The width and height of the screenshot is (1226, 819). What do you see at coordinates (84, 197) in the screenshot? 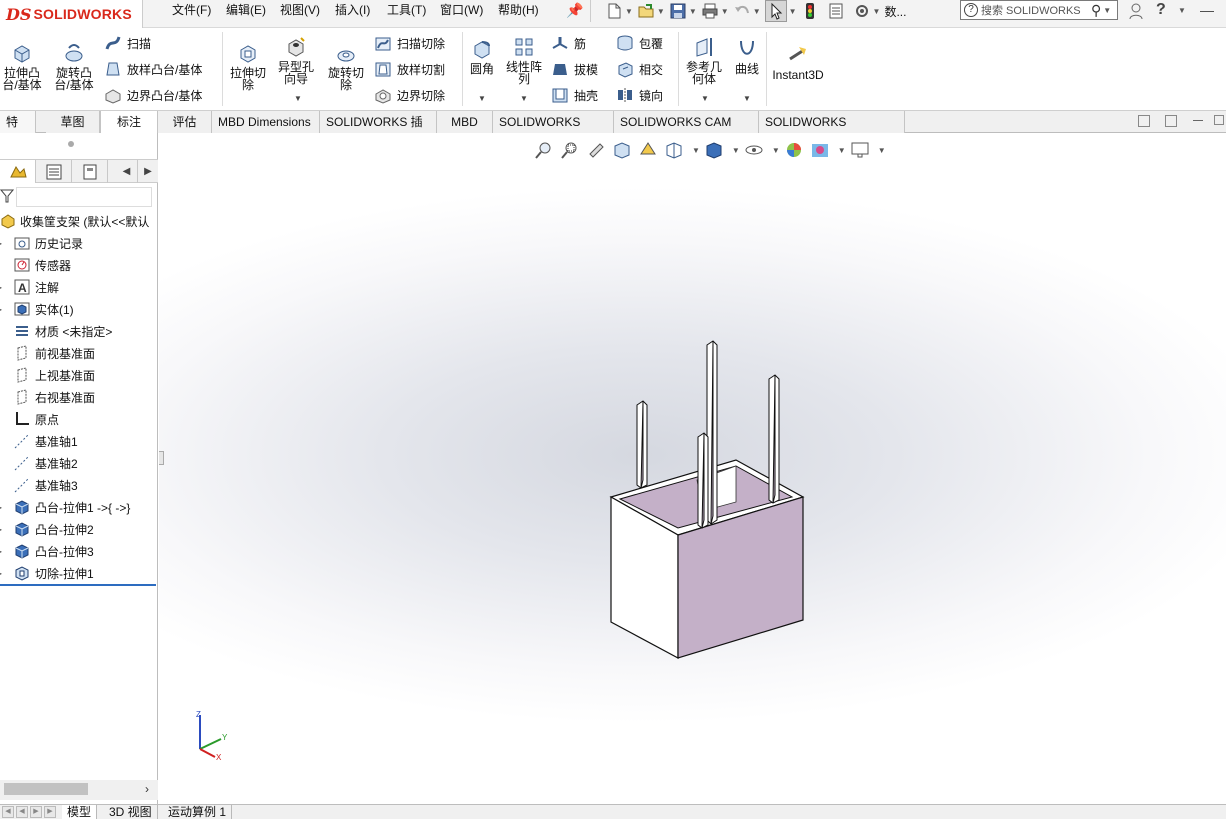
I see `filter-input` at bounding box center [84, 197].